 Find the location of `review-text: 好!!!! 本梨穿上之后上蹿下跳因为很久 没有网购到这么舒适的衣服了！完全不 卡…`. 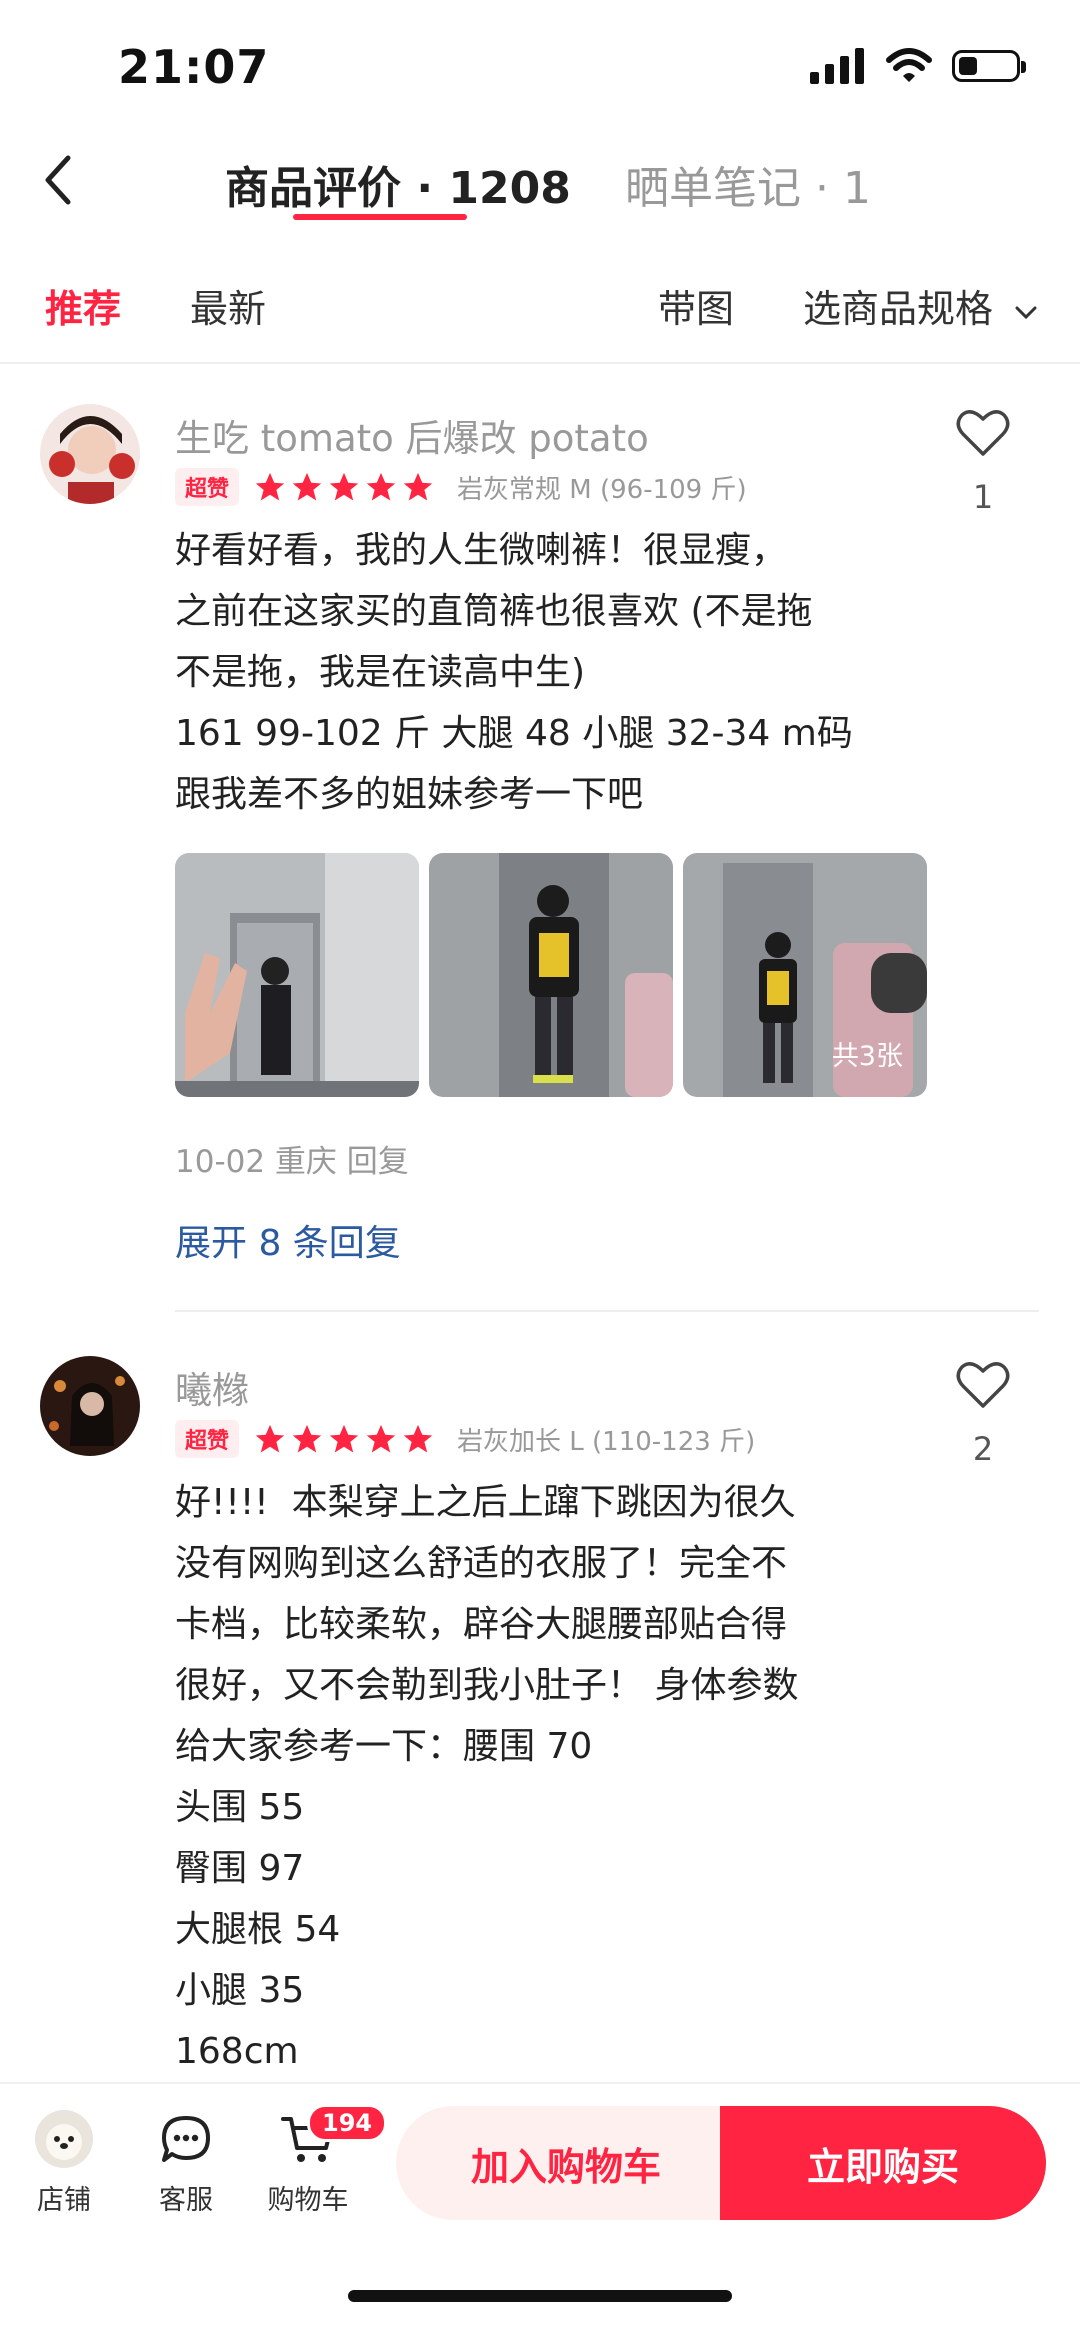

review-text: 好!!!! 本梨穿上之后上蹿下跳因为很久 没有网购到这么舒适的衣服了！完全不 卡… is located at coordinates (487, 1777).